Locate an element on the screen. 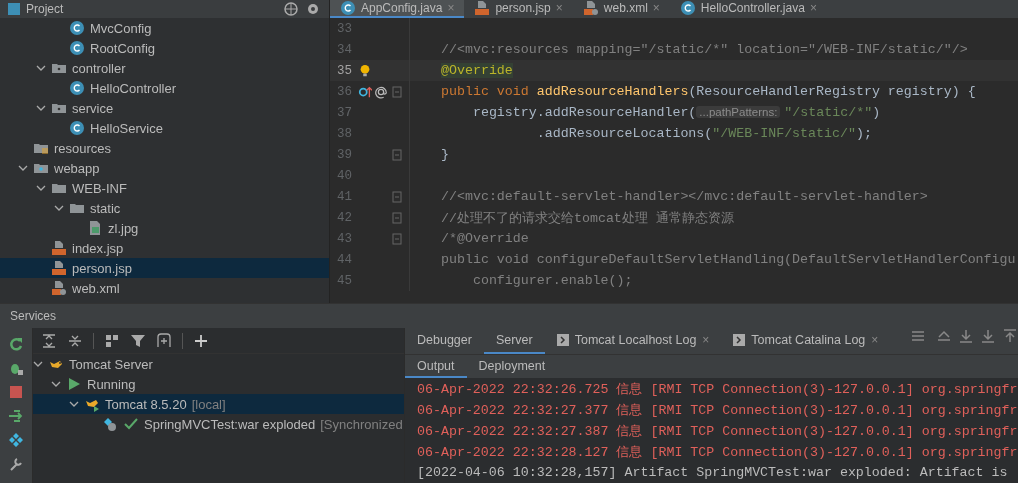 Image resolution: width=1018 pixels, height=483 pixels. code-line: public void addResourceHandlers(ResourceHandlerRegistry registry) { is located at coordinates (708, 91).